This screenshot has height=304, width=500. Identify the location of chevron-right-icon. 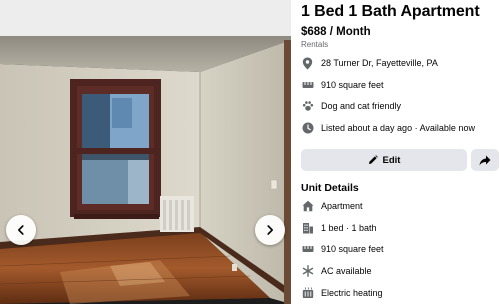
(270, 230).